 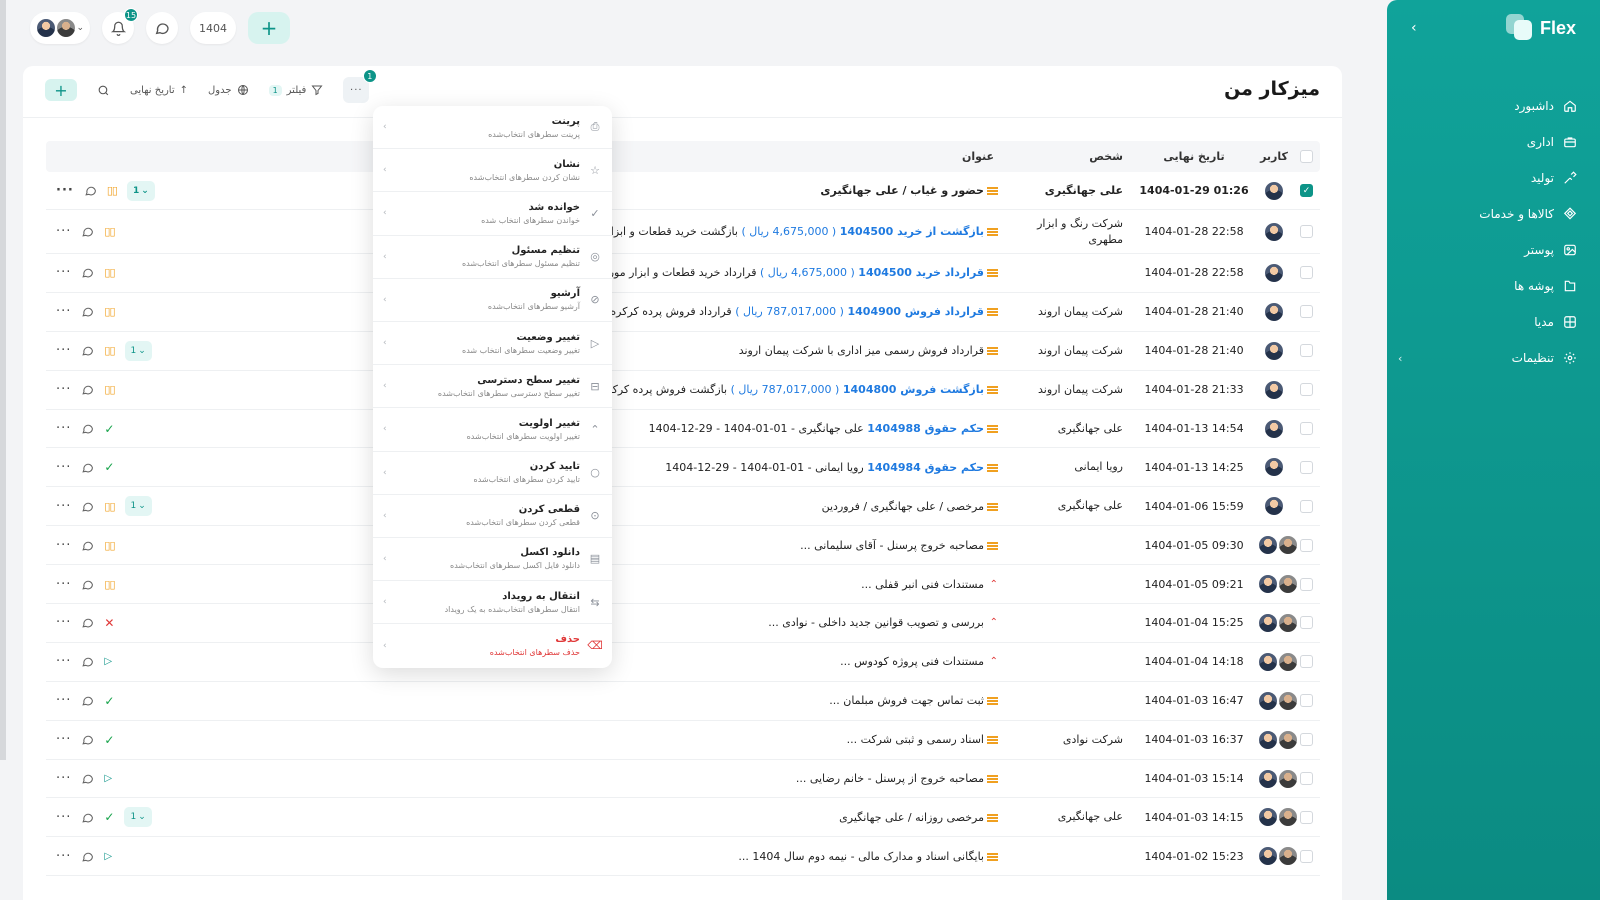 What do you see at coordinates (1306, 156) in the screenshot?
I see `select-all-checkbox` at bounding box center [1306, 156].